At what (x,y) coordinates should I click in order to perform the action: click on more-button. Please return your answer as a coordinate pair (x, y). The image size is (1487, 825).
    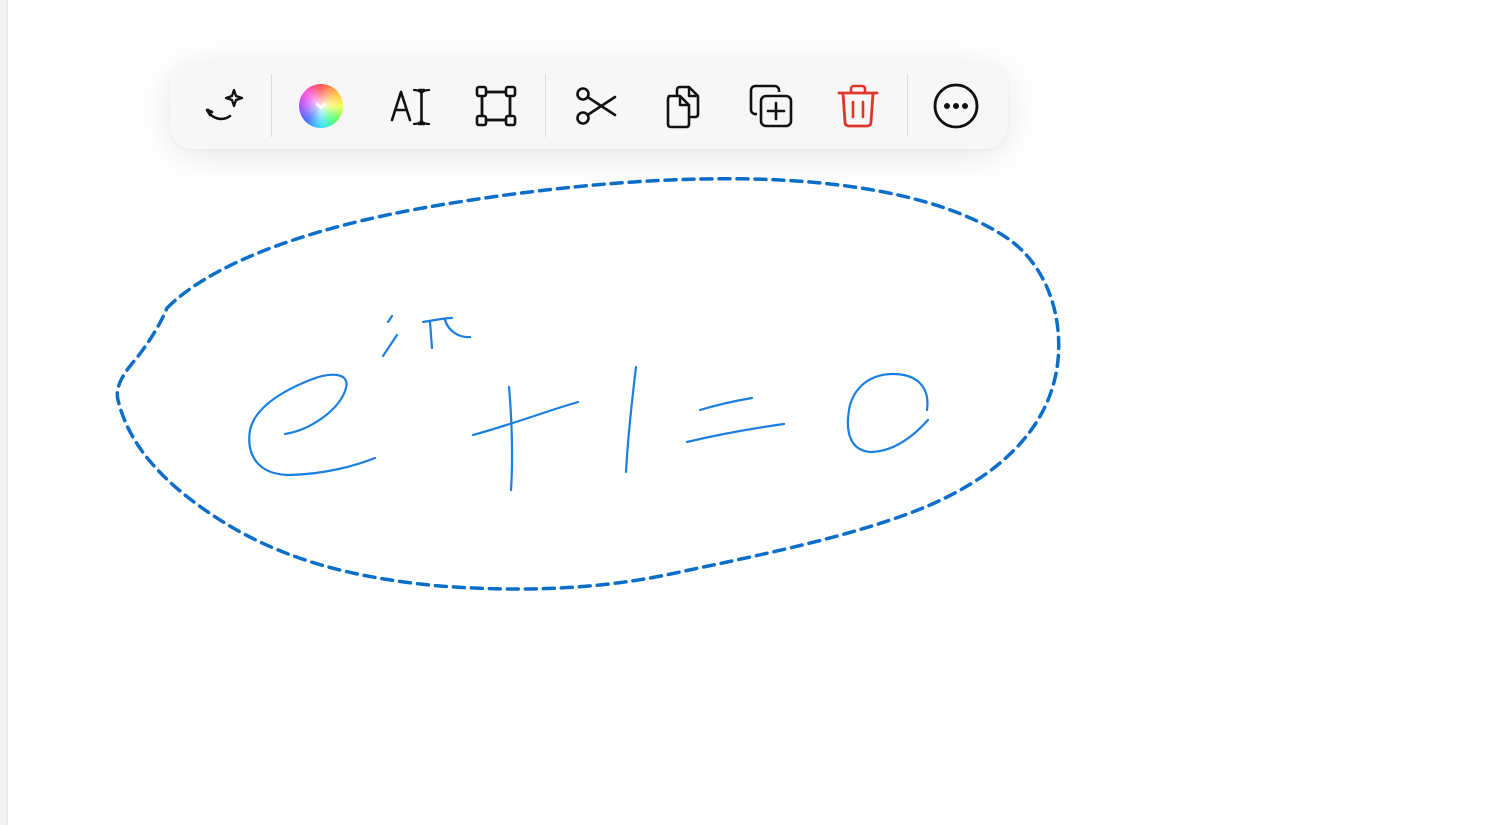
    Looking at the image, I should click on (956, 106).